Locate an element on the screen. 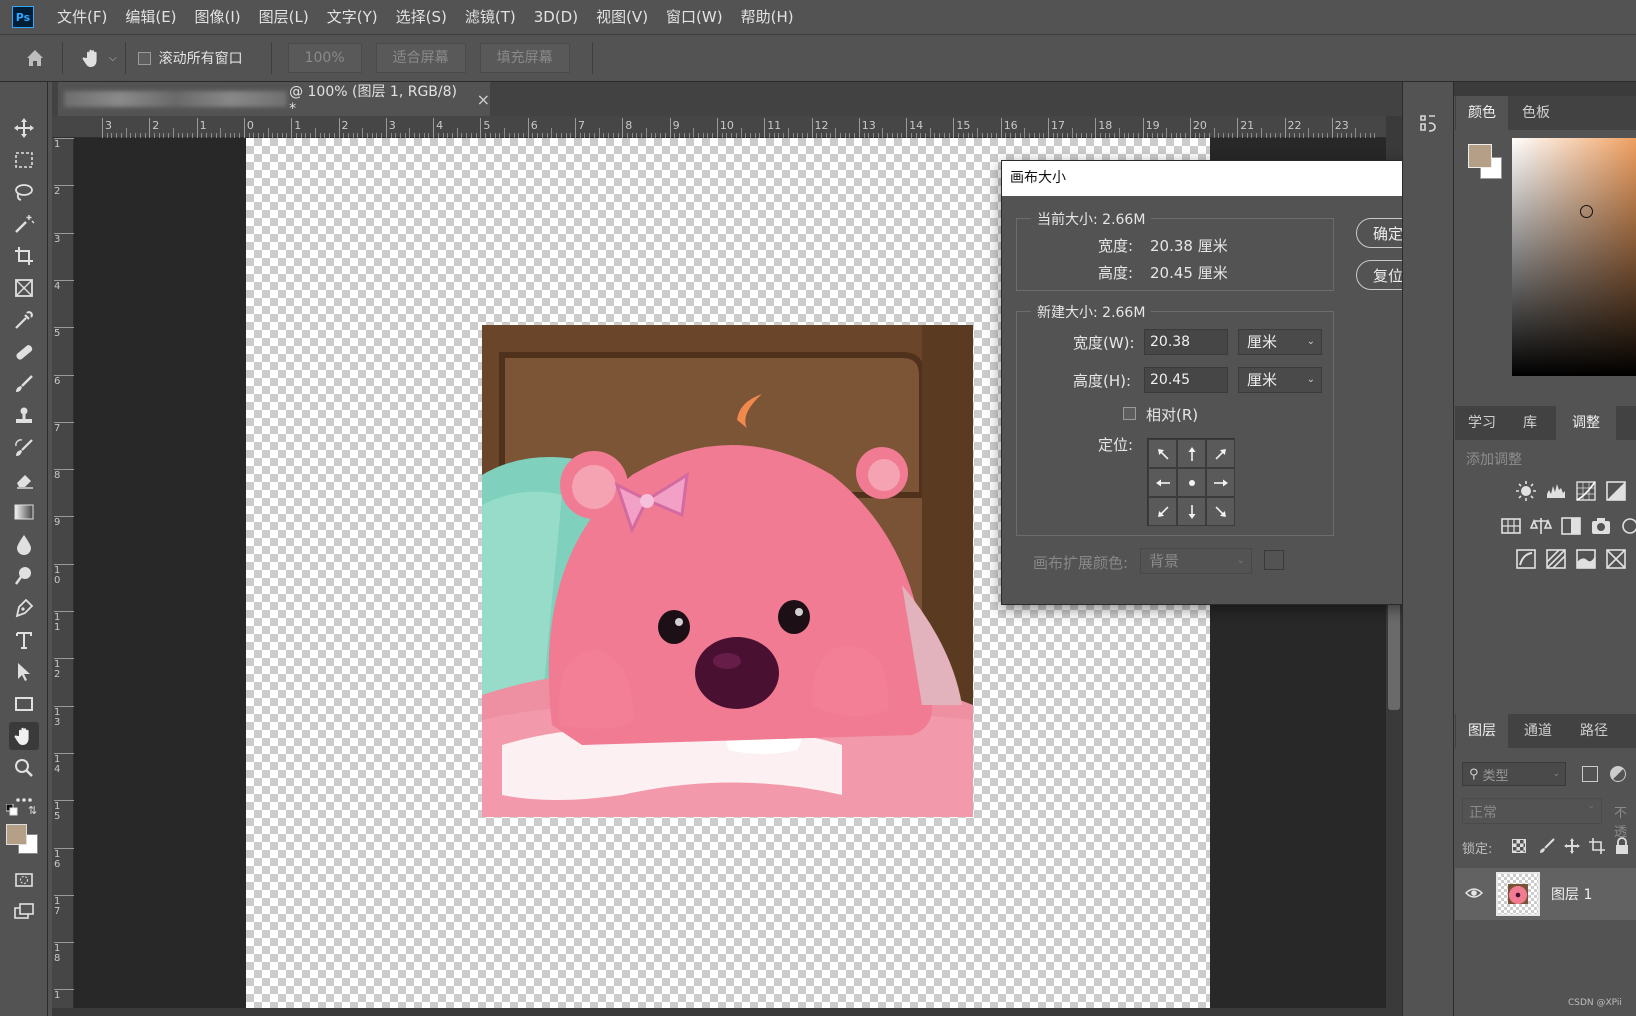  black-white-icon is located at coordinates (1571, 526).